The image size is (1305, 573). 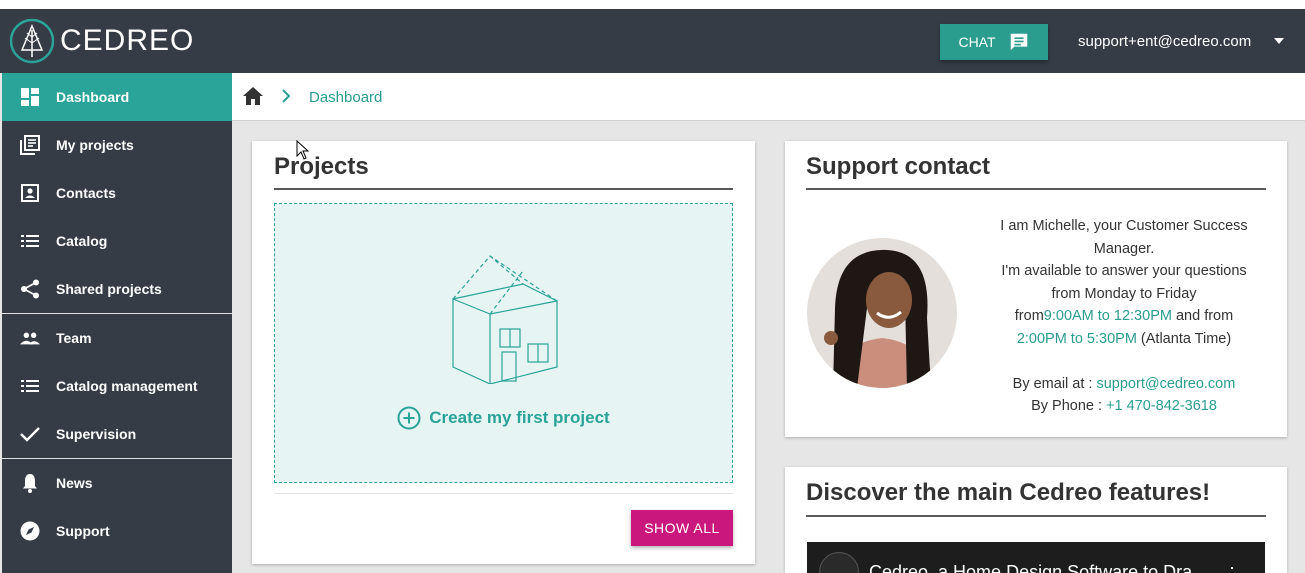 I want to click on sidebar-item-team: Team, so click(x=117, y=338).